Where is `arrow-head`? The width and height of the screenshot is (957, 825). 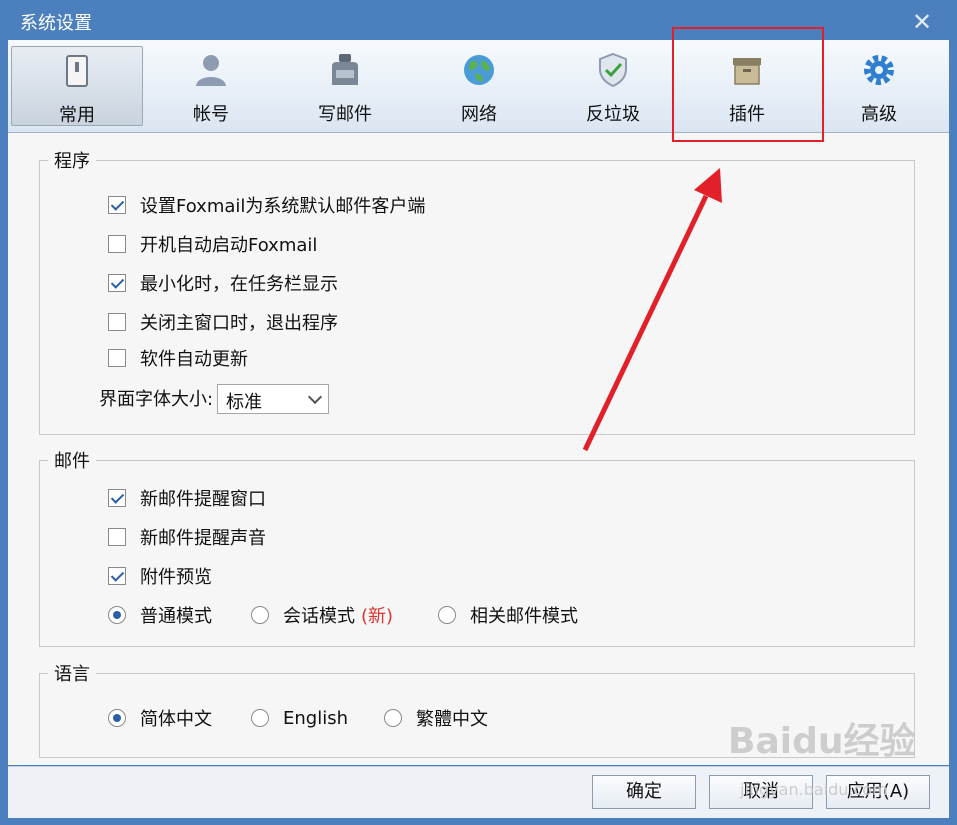
arrow-head is located at coordinates (708, 185).